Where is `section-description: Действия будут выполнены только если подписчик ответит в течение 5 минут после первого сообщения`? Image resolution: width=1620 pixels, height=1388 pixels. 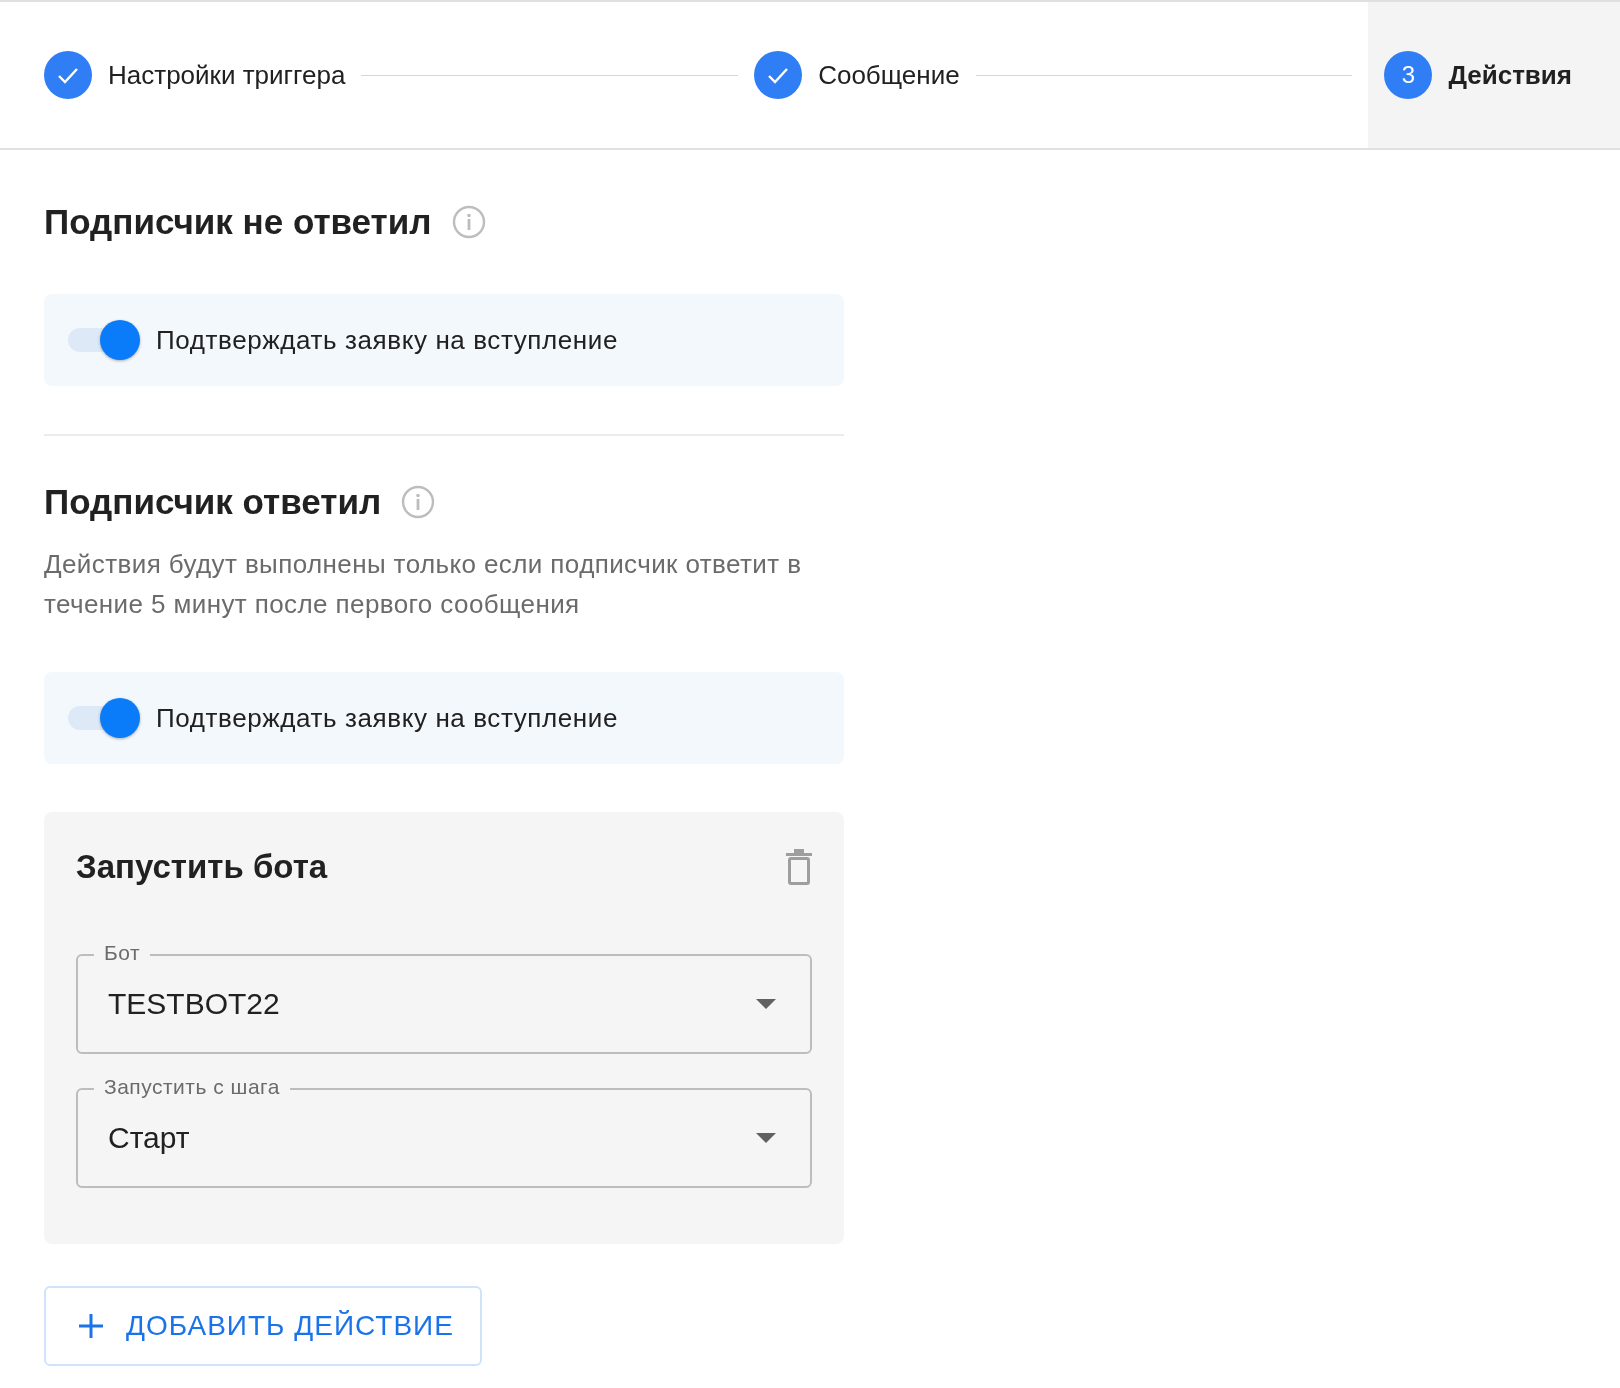
section-description: Действия будут выполнены только если подписчик ответит в течение 5 минут после первого сообщения is located at coordinates (423, 584).